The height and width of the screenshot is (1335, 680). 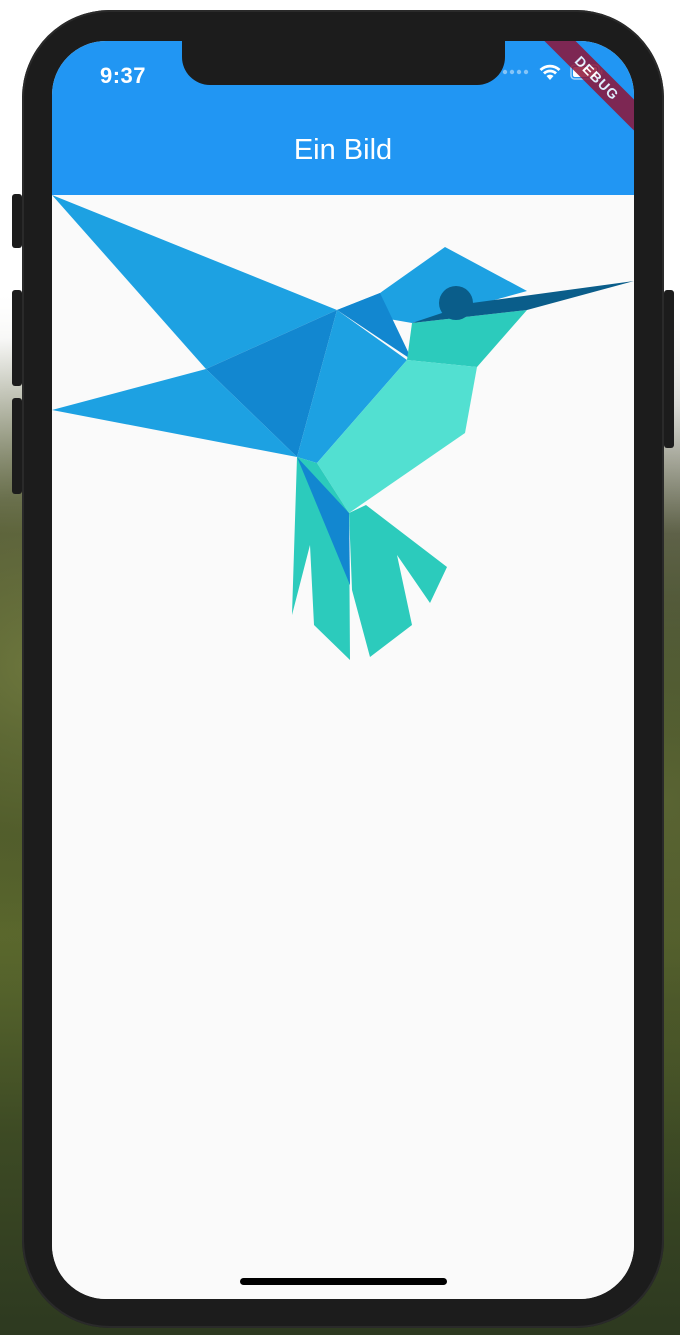 I want to click on volume-down-button, so click(x=17, y=446).